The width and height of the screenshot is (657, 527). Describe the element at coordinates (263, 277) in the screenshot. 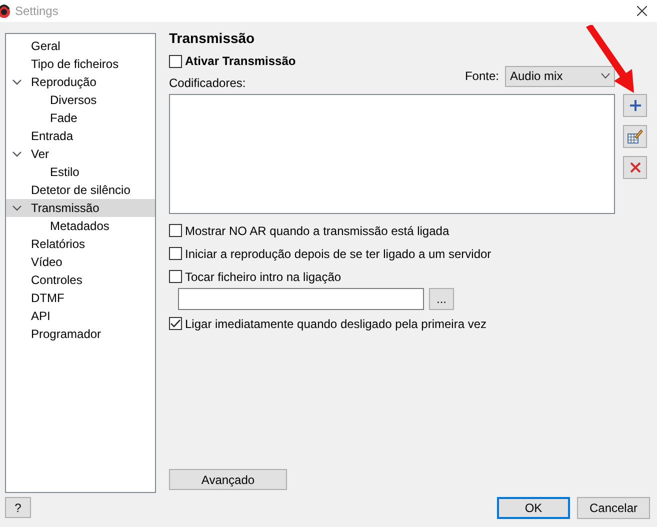

I see `checkbox-label: Tocar ficheiro intro na ligação` at that location.